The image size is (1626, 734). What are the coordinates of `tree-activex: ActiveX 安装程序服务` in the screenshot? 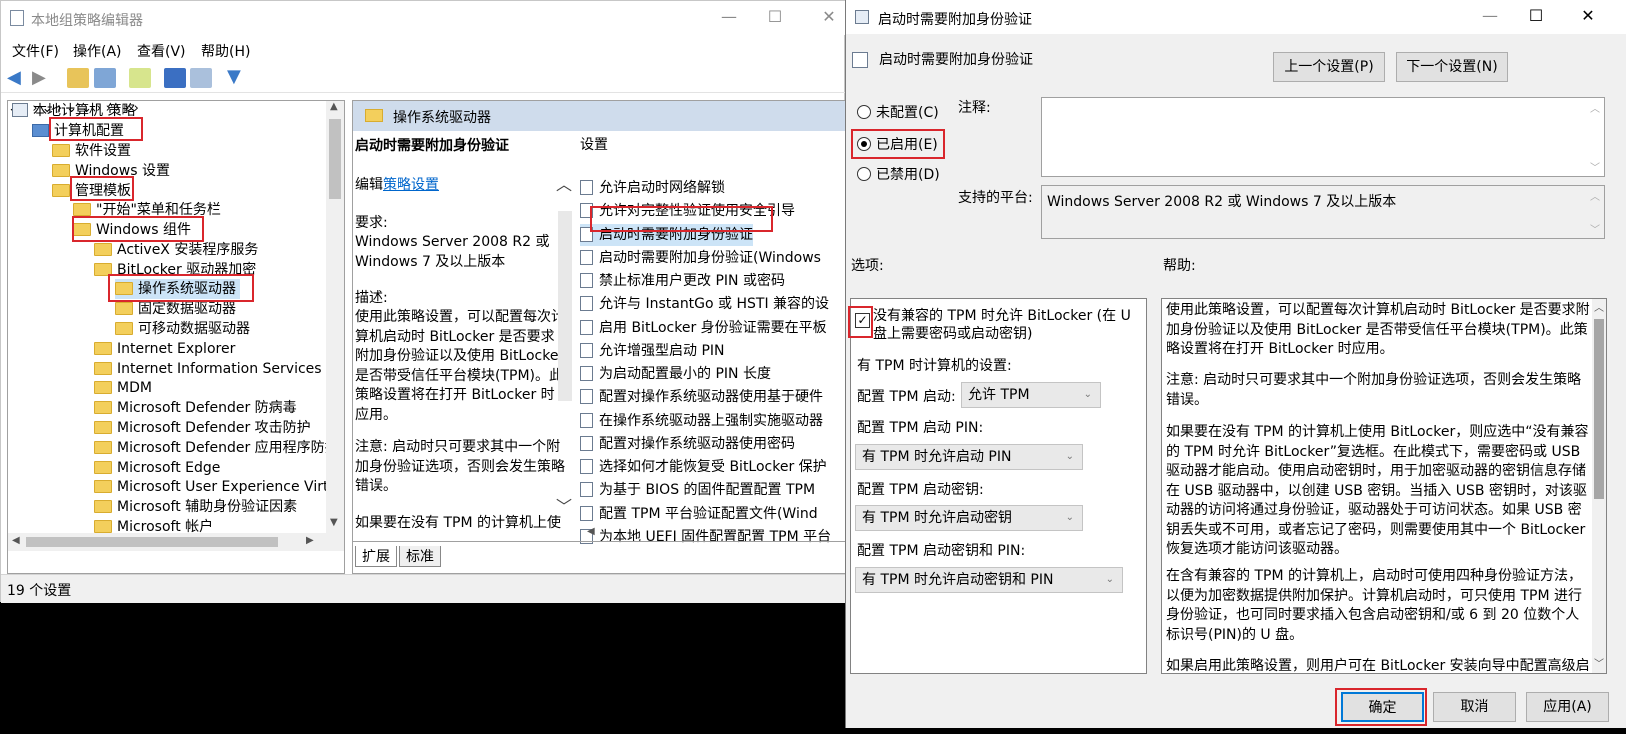 It's located at (176, 250).